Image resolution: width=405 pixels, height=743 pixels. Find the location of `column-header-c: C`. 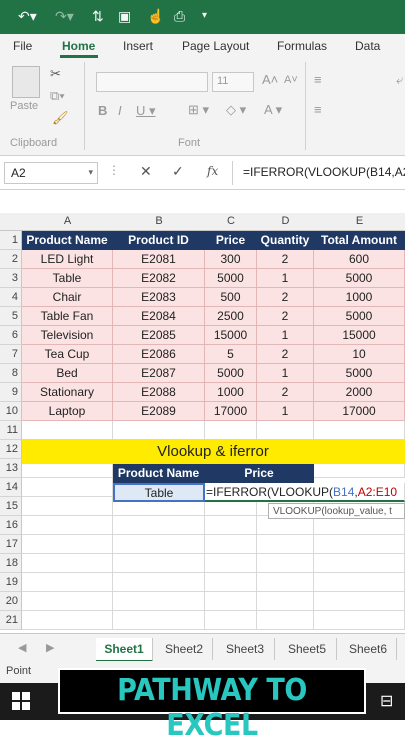

column-header-c: C is located at coordinates (231, 222).